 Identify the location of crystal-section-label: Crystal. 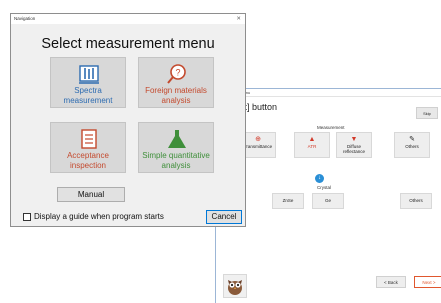
(324, 187).